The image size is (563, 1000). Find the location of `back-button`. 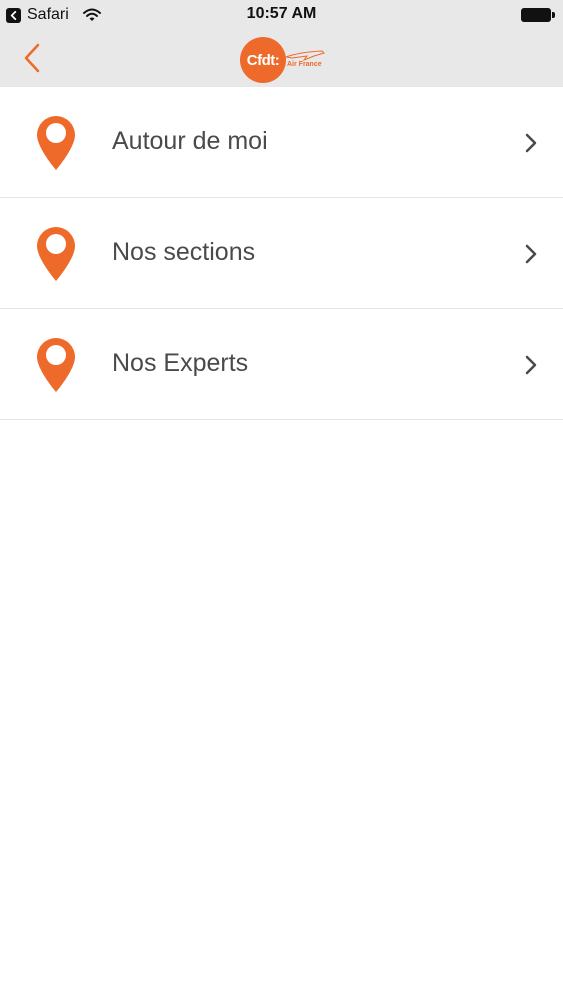

back-button is located at coordinates (32, 58).